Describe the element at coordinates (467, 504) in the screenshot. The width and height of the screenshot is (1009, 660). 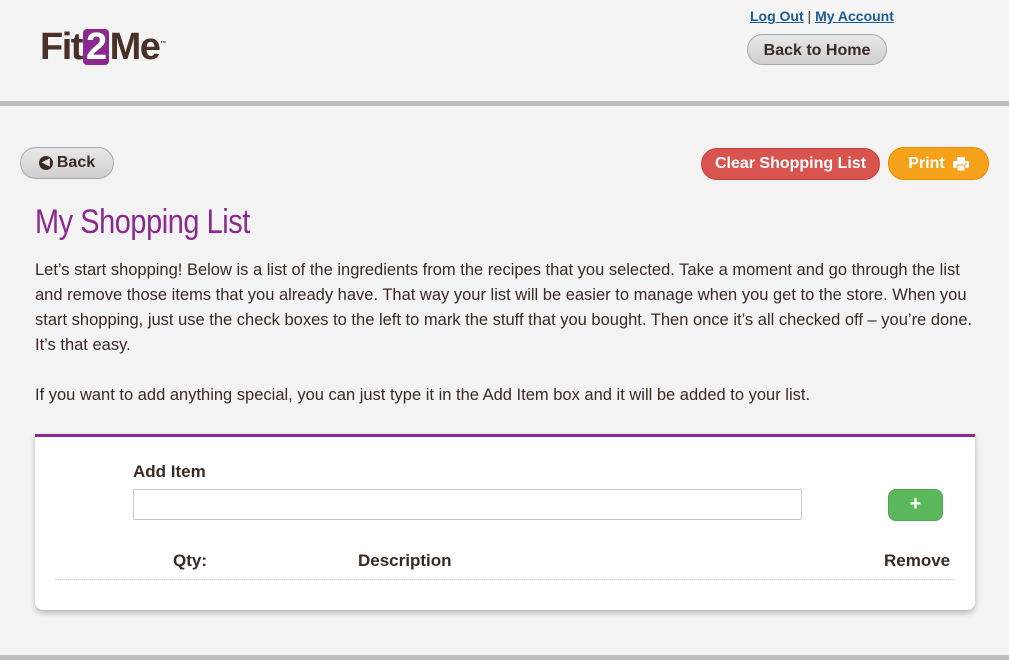
I see `add-item-input` at that location.